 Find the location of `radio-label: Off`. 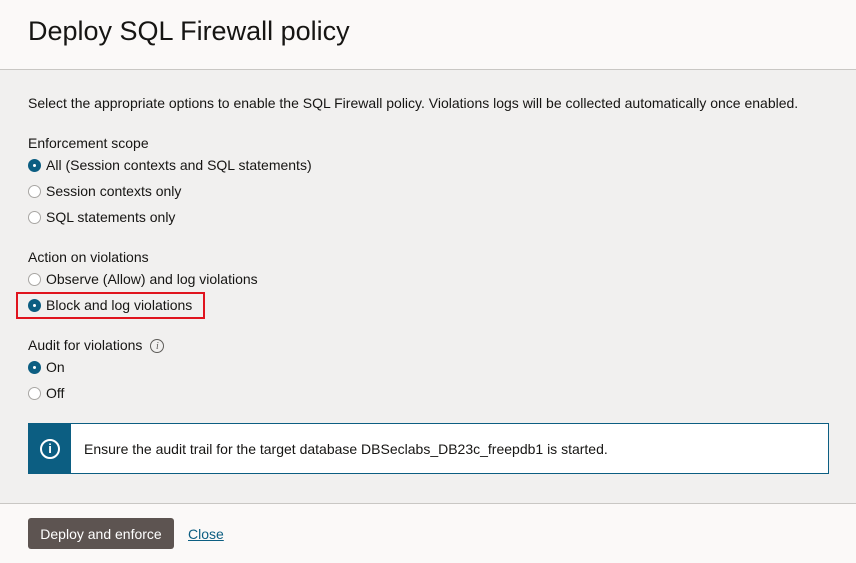

radio-label: Off is located at coordinates (55, 393).